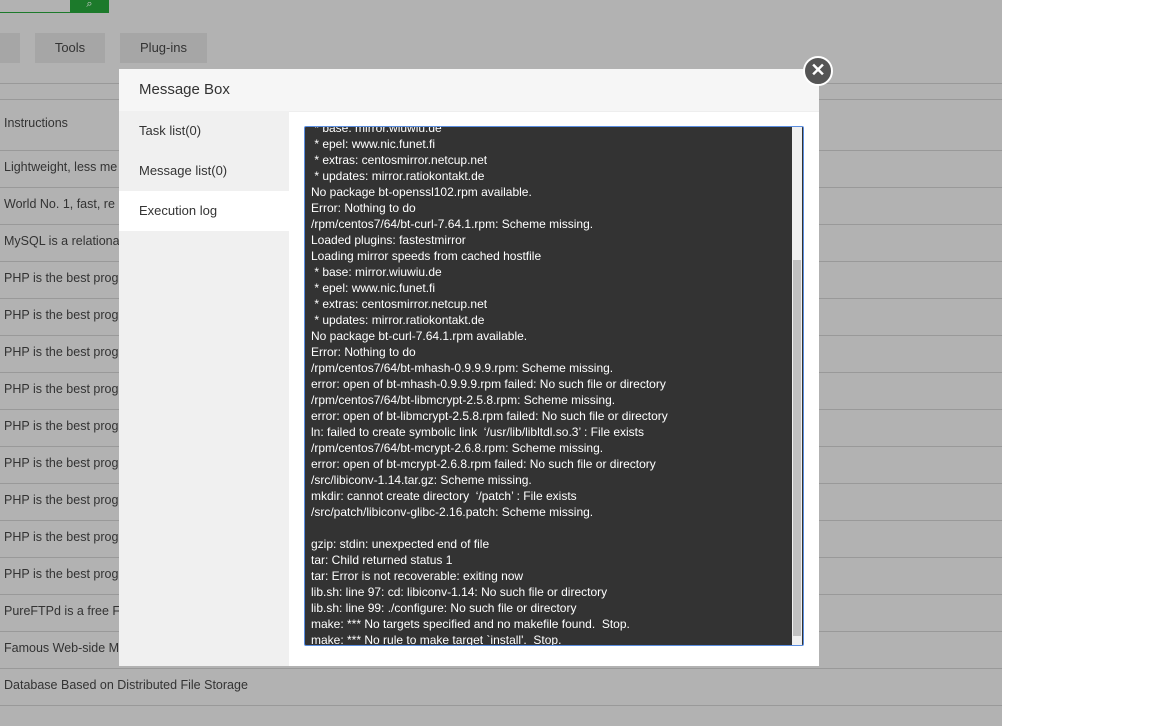 This screenshot has width=1152, height=726. Describe the element at coordinates (204, 171) in the screenshot. I see `sidebar-item-message-list: Message list(0)` at that location.